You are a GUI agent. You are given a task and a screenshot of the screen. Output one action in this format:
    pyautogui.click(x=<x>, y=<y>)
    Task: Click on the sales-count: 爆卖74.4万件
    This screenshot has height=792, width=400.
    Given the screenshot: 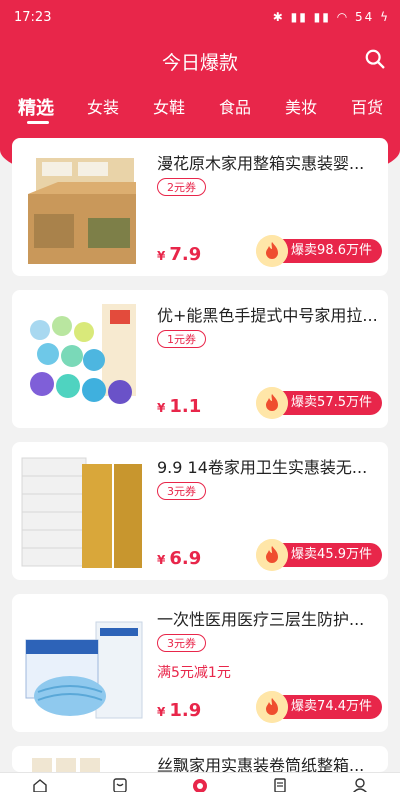 What is the action you would take?
    pyautogui.click(x=331, y=706)
    